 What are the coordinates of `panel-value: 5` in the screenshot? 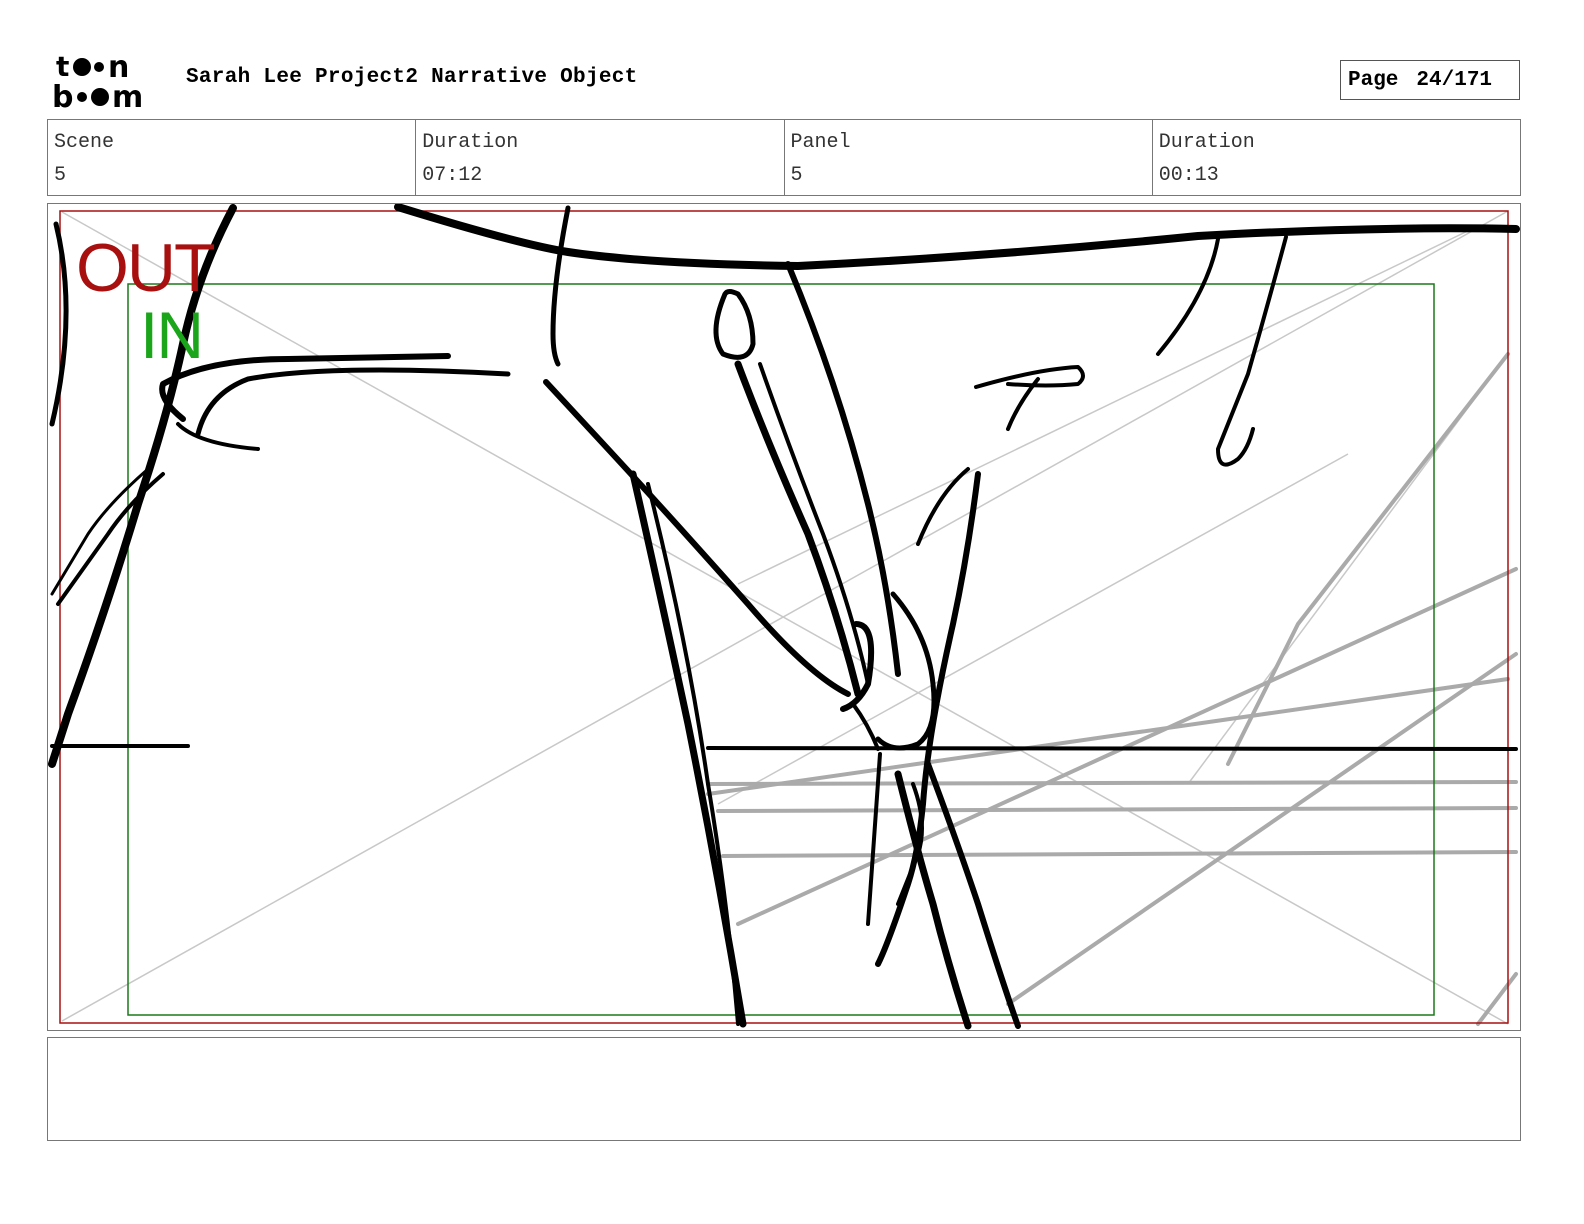 It's located at (796, 175).